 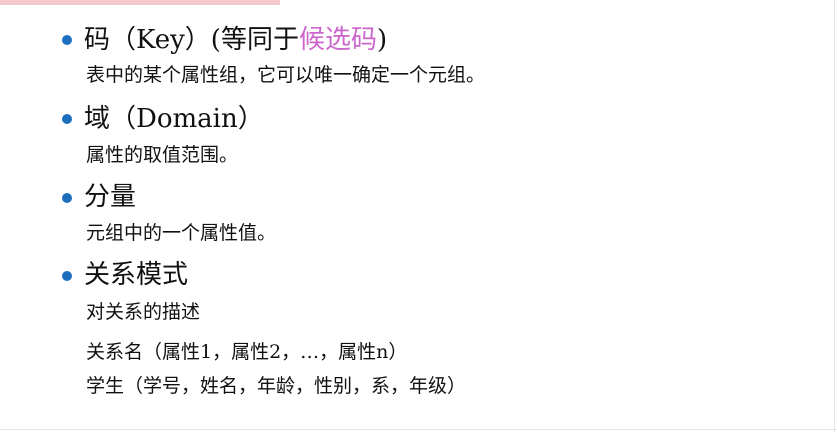 I want to click on term-component: 分量, so click(x=110, y=197).